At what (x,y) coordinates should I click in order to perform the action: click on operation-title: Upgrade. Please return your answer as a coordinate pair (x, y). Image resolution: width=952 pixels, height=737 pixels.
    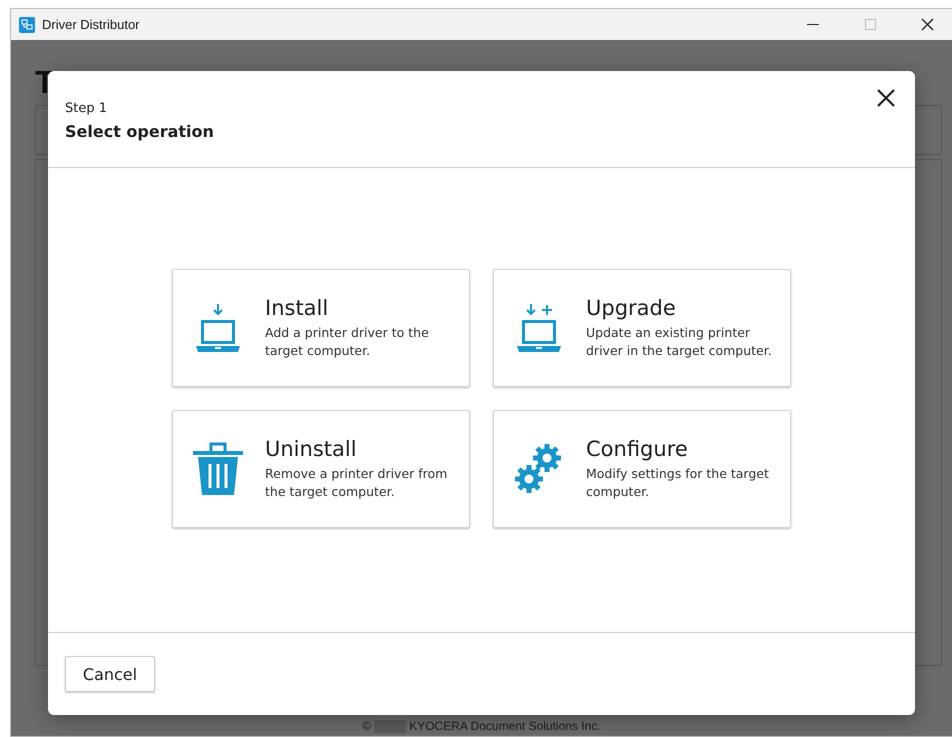
    Looking at the image, I should click on (631, 308).